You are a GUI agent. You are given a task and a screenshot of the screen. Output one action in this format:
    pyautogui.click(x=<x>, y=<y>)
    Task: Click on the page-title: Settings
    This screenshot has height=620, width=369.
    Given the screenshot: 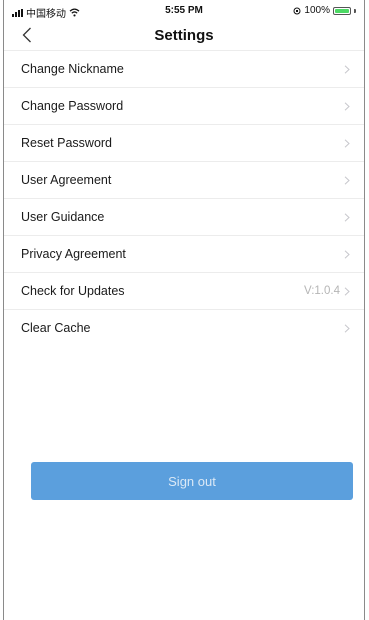 What is the action you would take?
    pyautogui.click(x=184, y=35)
    